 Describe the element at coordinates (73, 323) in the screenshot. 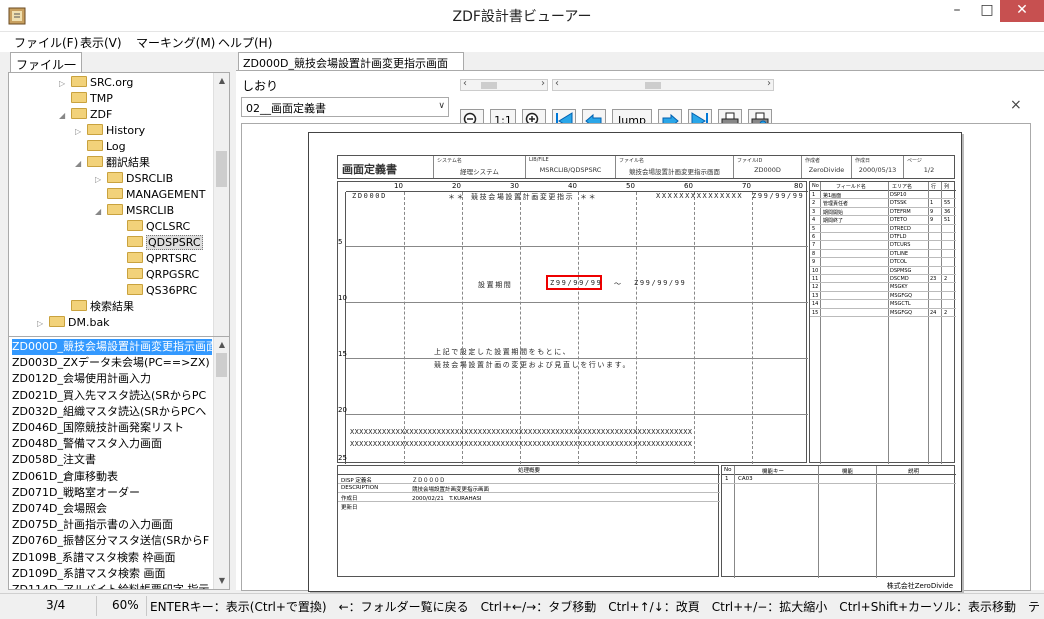

I see `tree-item: ▷ DM.bak` at that location.